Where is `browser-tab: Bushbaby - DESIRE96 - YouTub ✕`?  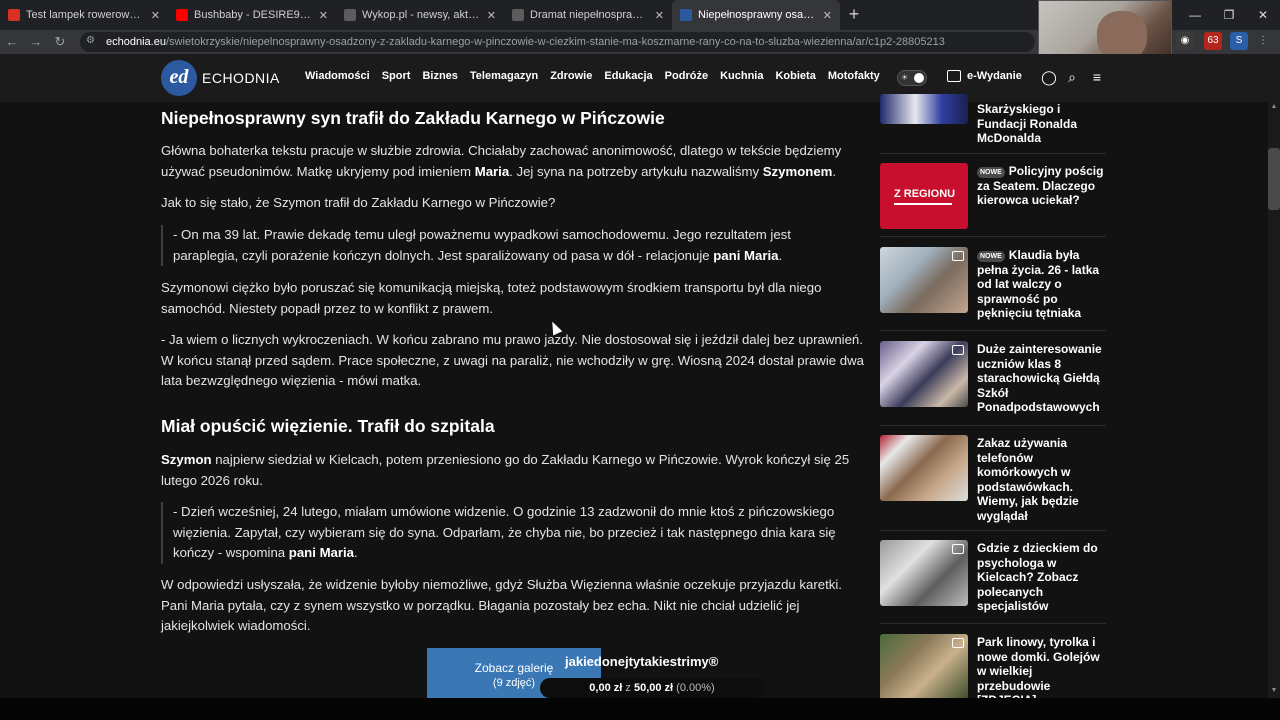
browser-tab: Bushbaby - DESIRE96 - YouTub ✕ is located at coordinates (252, 15).